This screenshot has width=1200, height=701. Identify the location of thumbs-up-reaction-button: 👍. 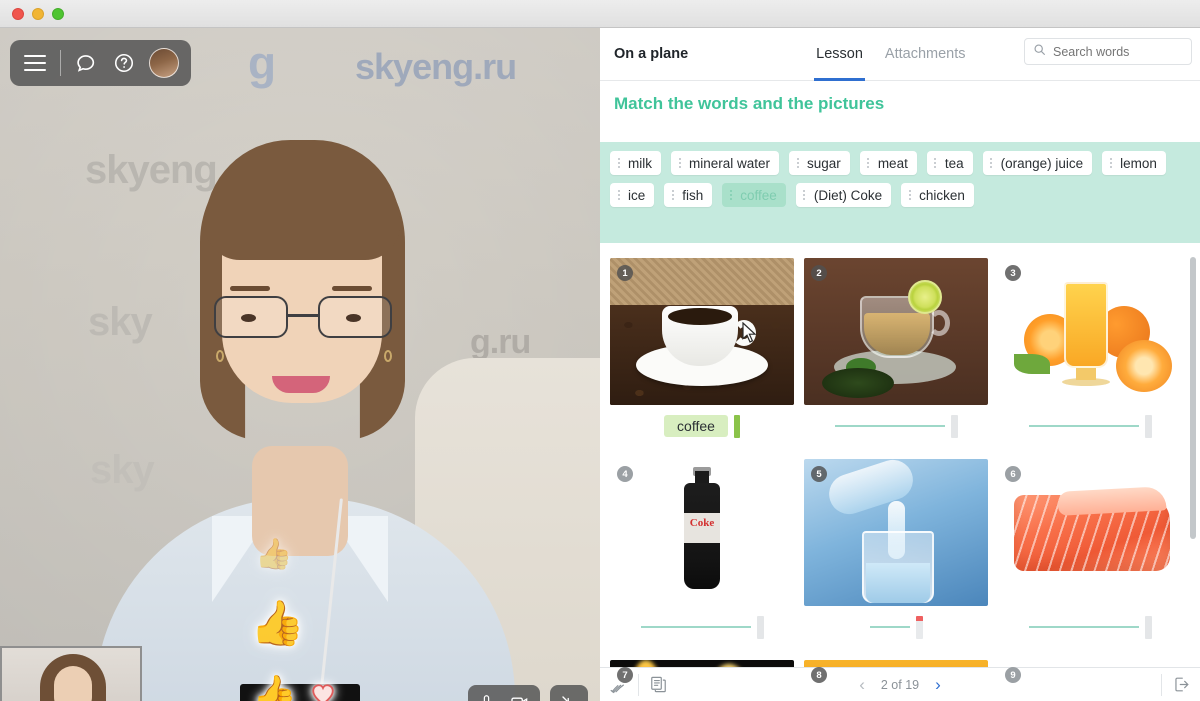
(274, 688).